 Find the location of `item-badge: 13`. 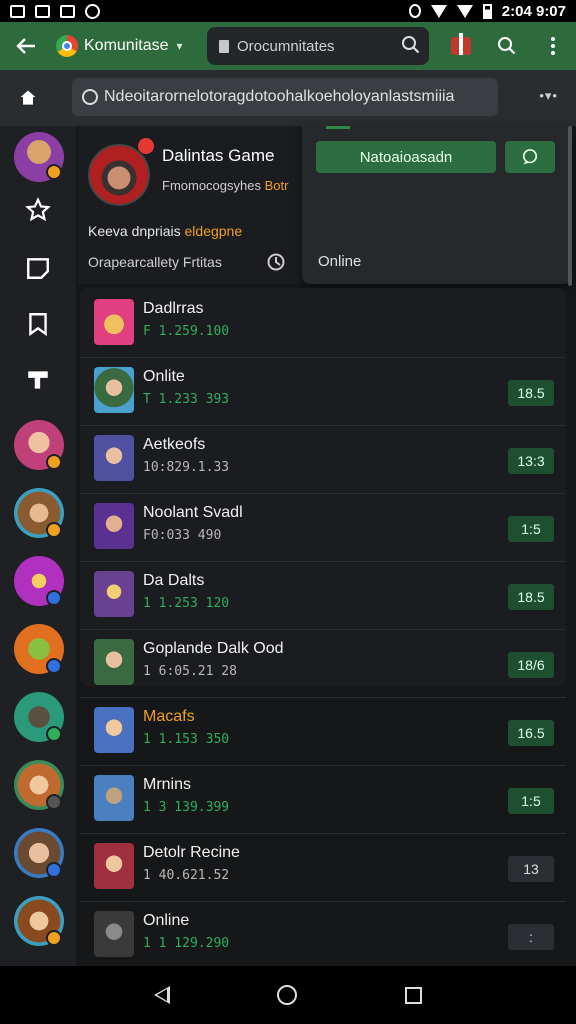

item-badge: 13 is located at coordinates (531, 869).